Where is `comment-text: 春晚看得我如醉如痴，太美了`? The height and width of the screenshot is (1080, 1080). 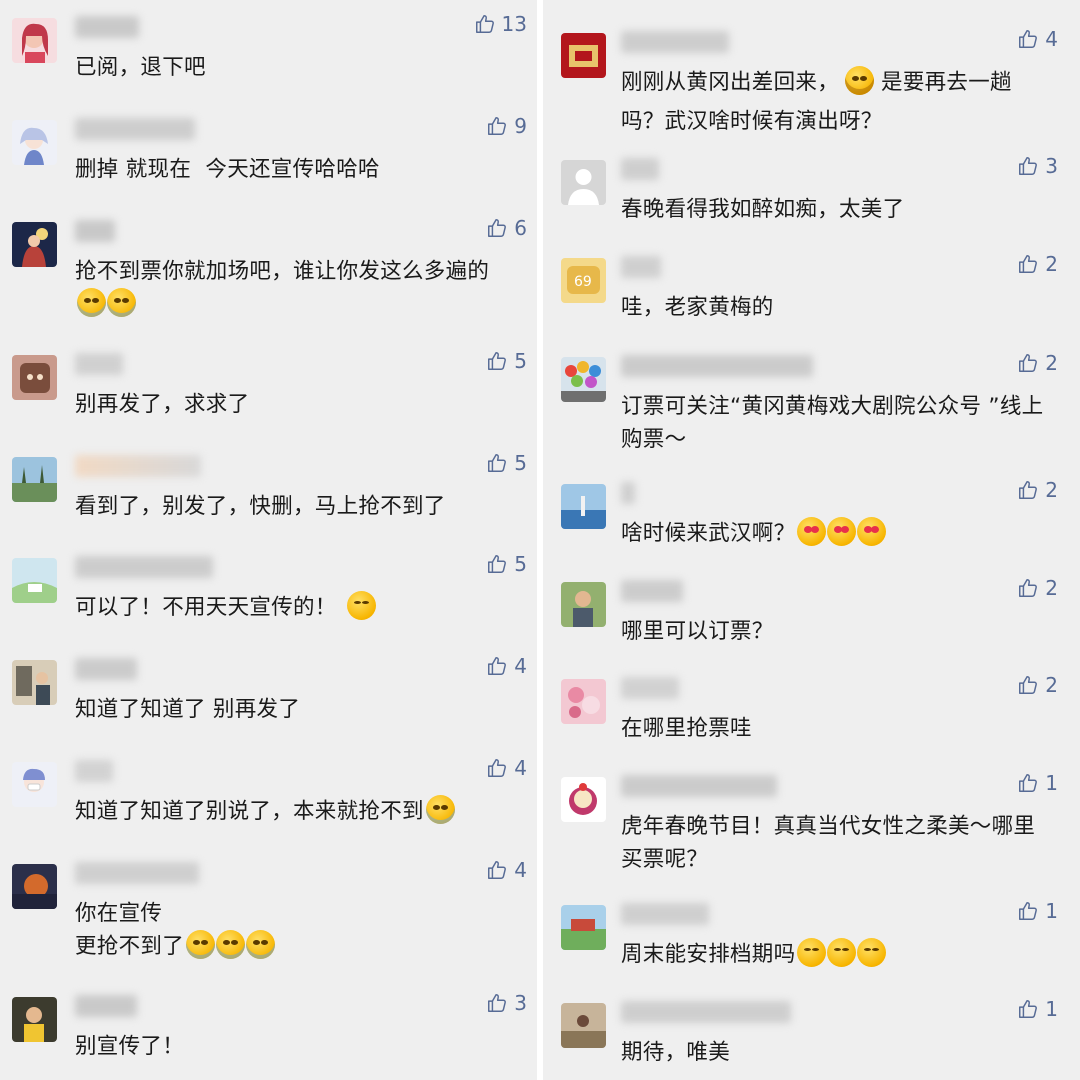 comment-text: 春晚看得我如醉如痴，太美了 is located at coordinates (763, 209).